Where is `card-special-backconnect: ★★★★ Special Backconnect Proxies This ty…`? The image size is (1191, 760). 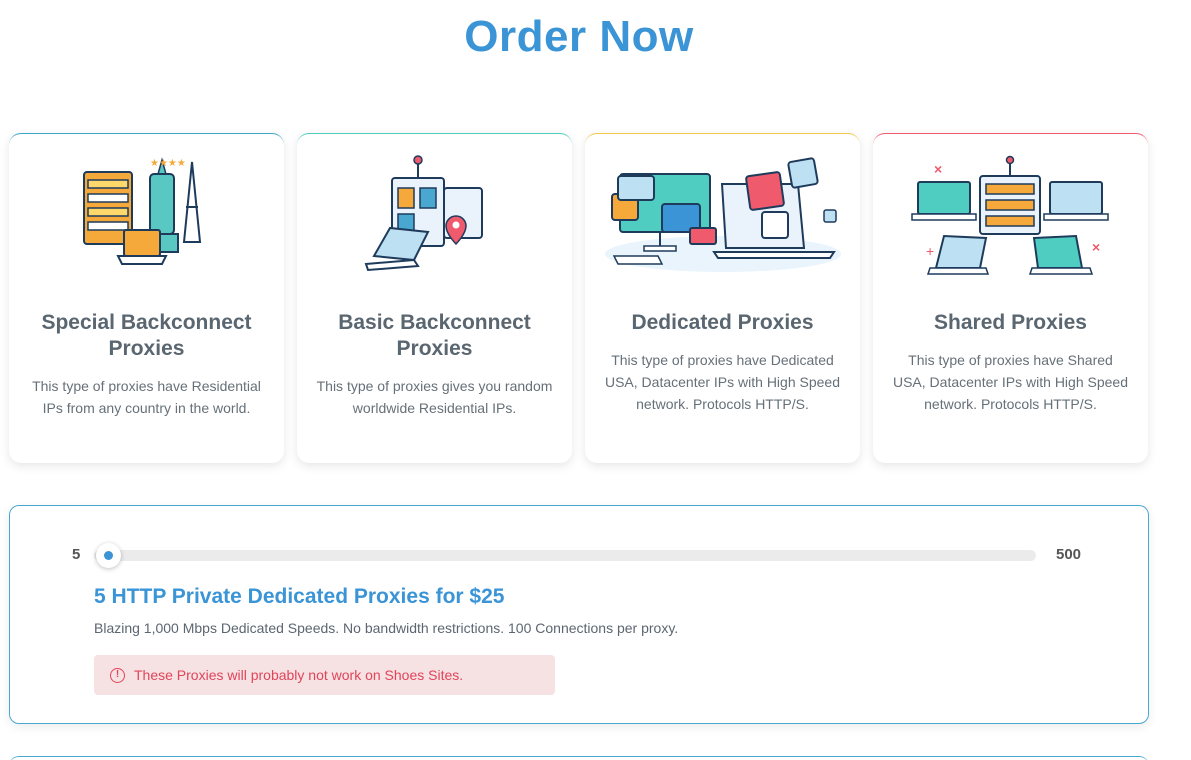 card-special-backconnect: ★★★★ Special Backconnect Proxies This ty… is located at coordinates (146, 298).